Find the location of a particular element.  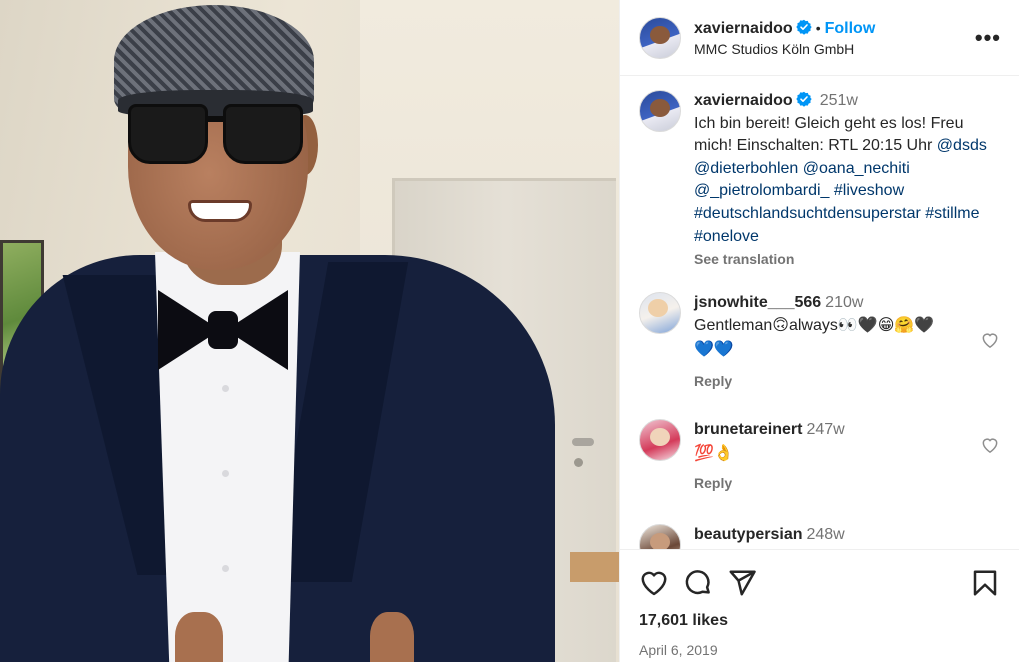

comment-row: beautypersian 248w is located at coordinates (819, 536).